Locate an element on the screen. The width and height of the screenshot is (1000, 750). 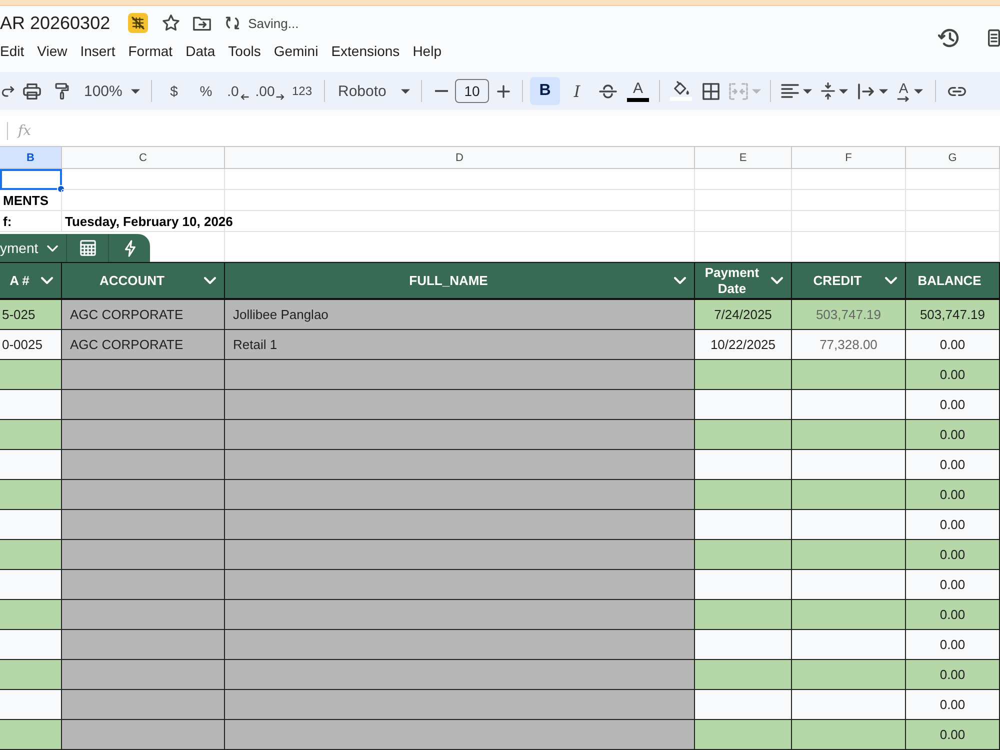
text-color-button: A is located at coordinates (638, 91).